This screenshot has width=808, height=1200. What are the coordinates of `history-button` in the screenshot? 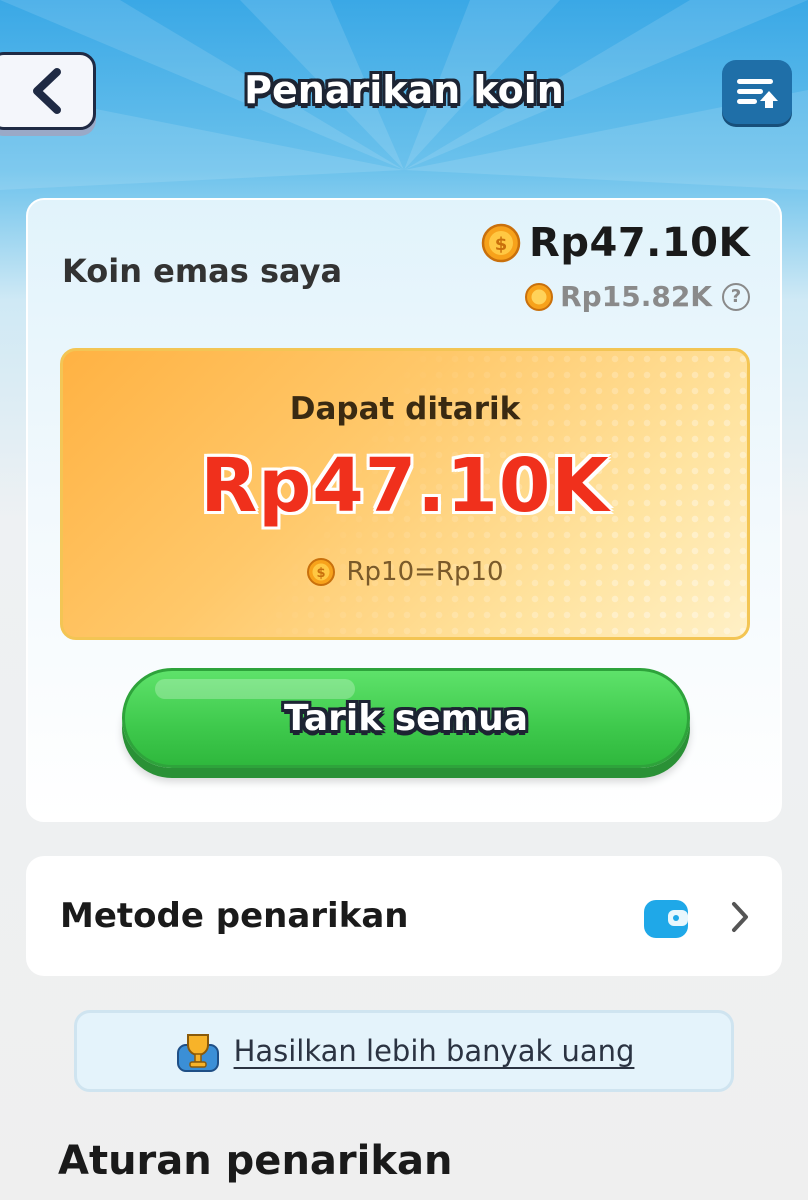 It's located at (757, 92).